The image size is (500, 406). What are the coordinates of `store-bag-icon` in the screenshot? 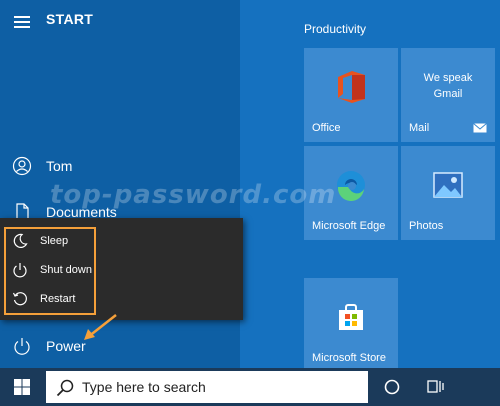 It's located at (351, 317).